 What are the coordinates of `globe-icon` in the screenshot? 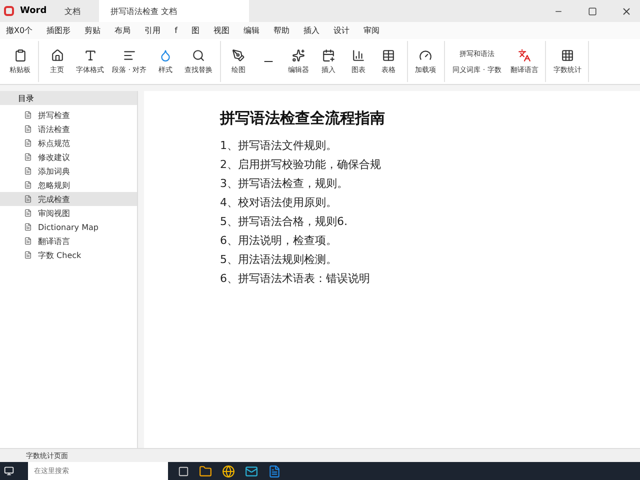 It's located at (228, 471).